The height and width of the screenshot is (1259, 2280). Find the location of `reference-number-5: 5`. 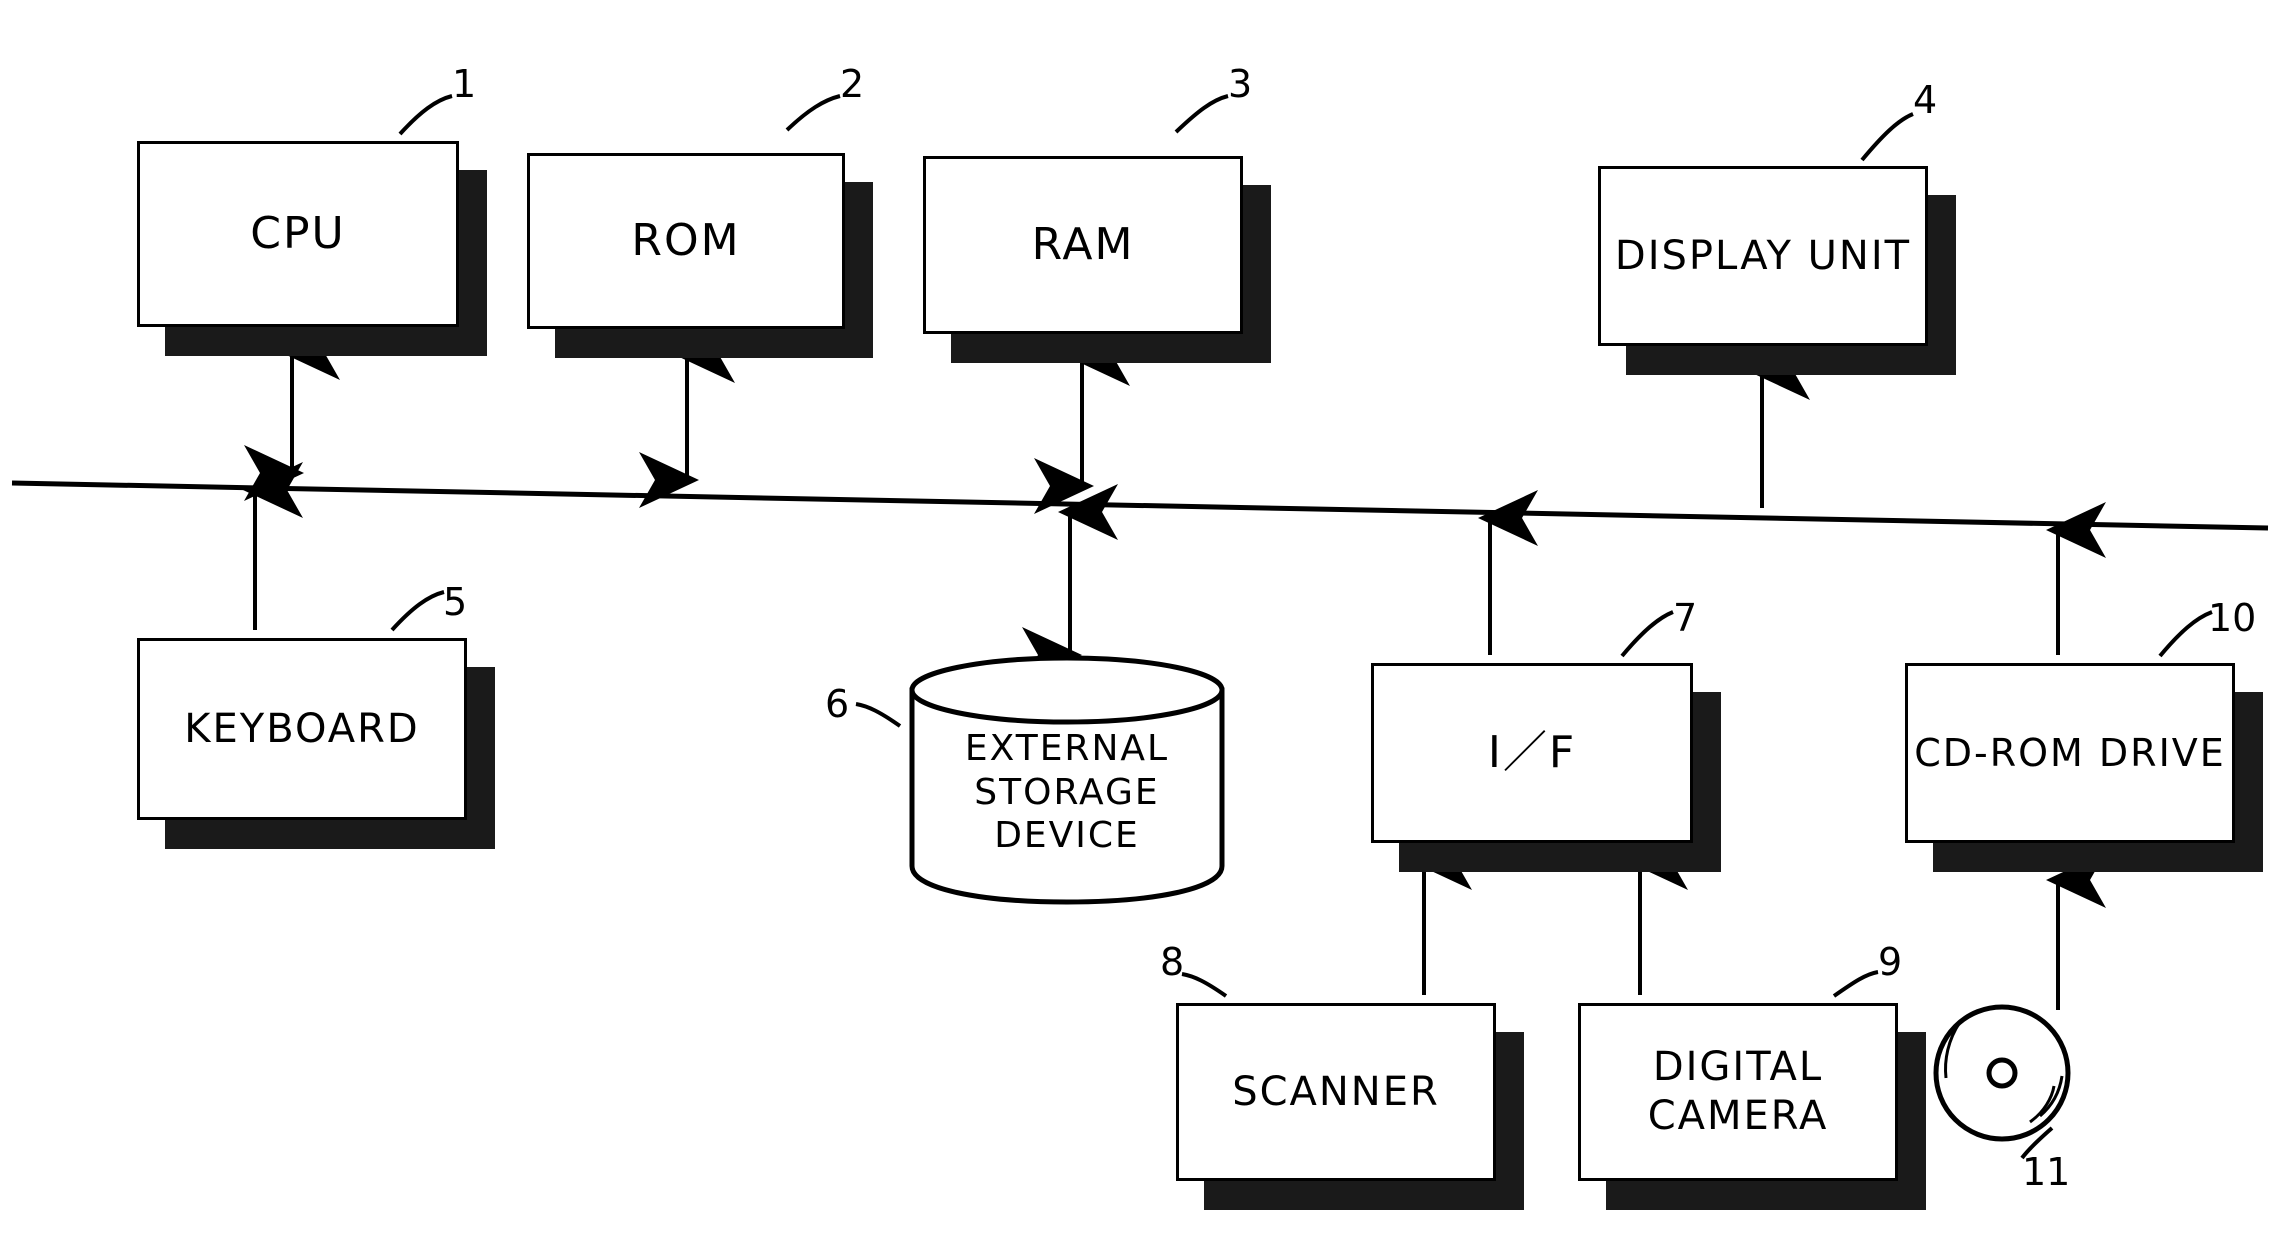

reference-number-5: 5 is located at coordinates (455, 602).